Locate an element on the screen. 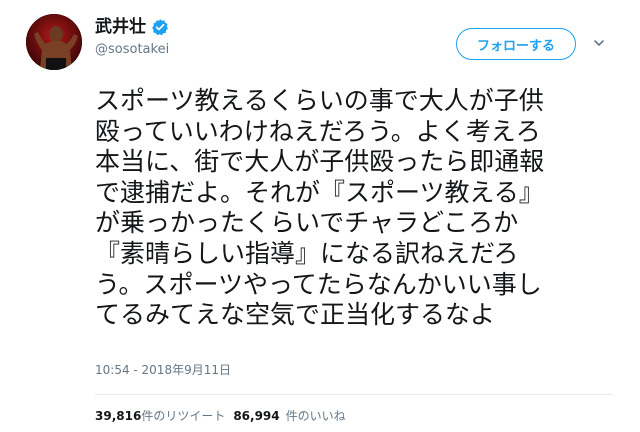  avatar is located at coordinates (54, 42).